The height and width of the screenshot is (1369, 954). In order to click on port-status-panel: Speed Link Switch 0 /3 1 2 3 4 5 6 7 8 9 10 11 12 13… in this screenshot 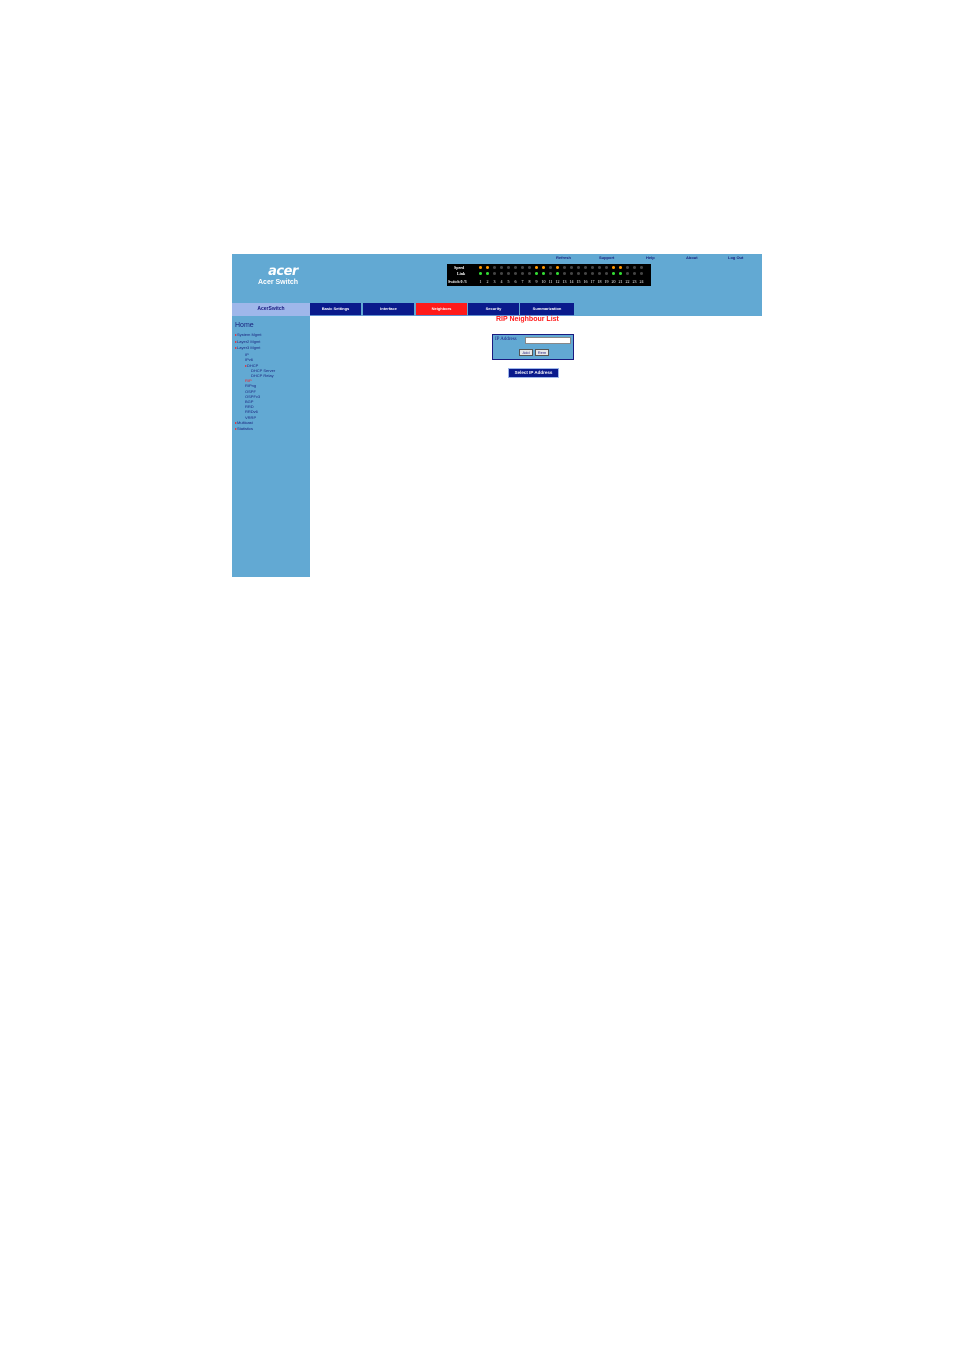, I will do `click(549, 275)`.